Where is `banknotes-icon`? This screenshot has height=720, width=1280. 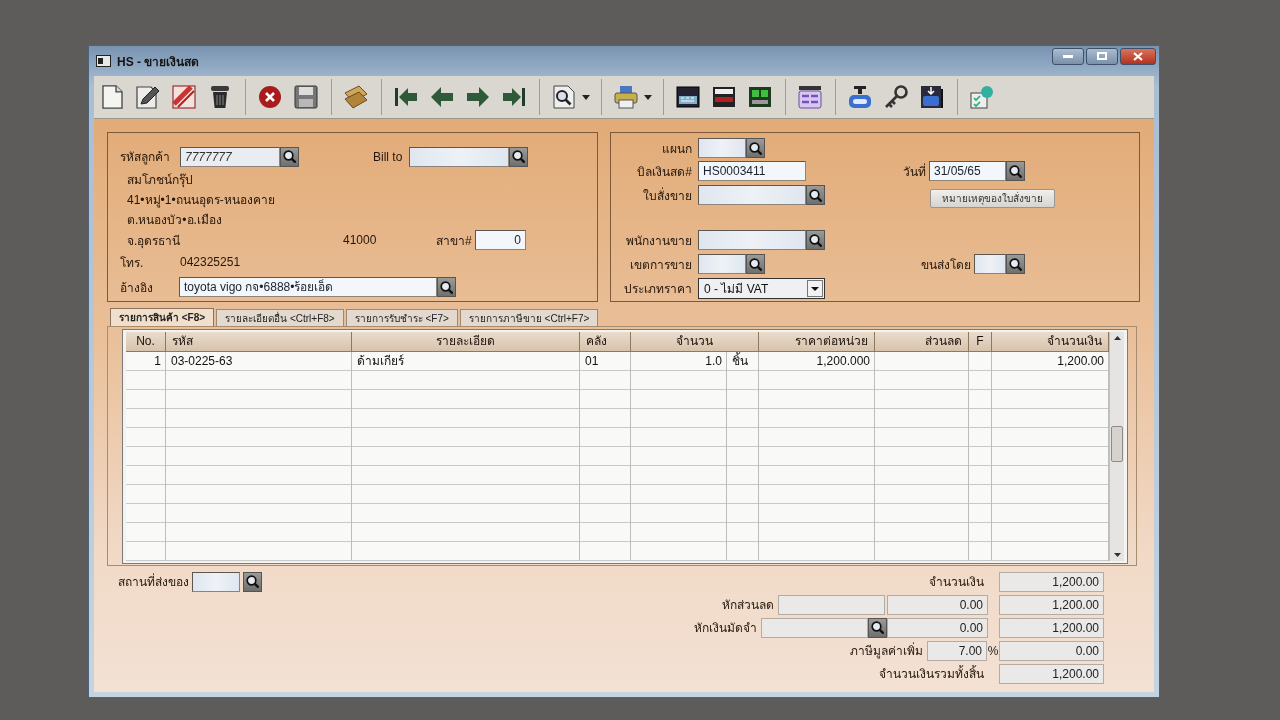
banknotes-icon is located at coordinates (356, 97).